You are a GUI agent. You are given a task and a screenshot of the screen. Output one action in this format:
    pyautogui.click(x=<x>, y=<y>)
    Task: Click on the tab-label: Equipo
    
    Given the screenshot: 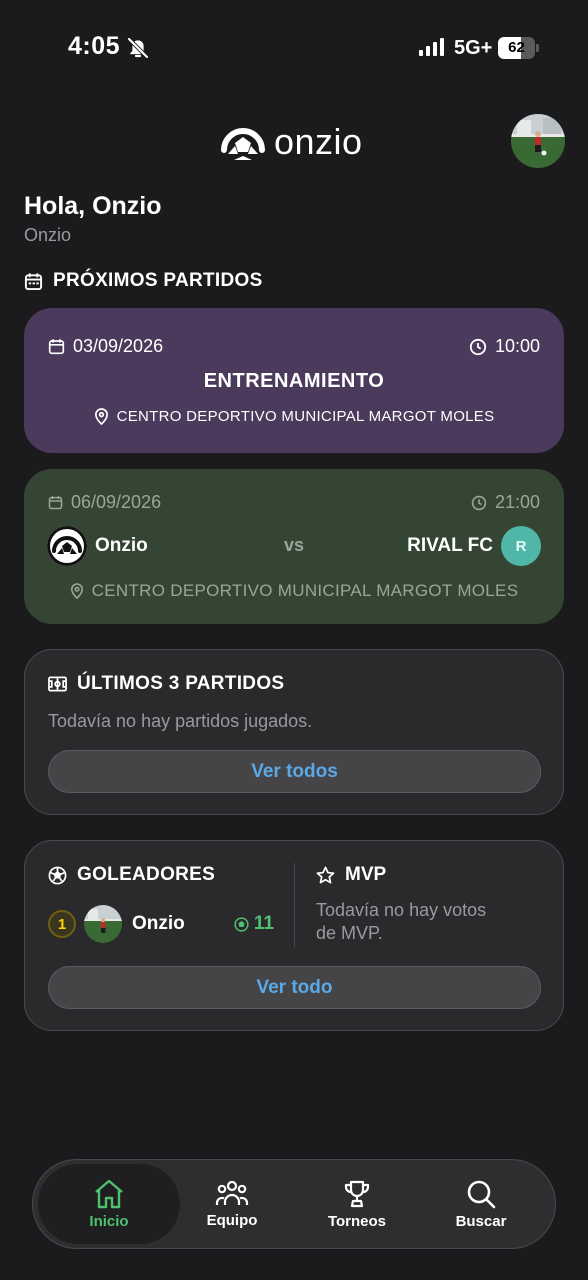 What is the action you would take?
    pyautogui.click(x=232, y=1220)
    